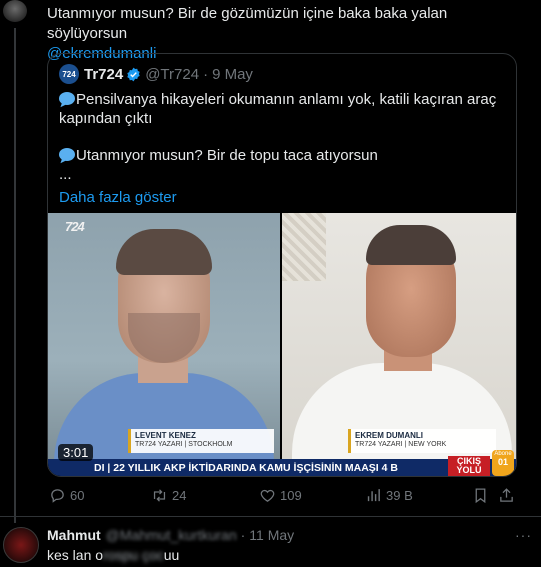  What do you see at coordinates (399, 495) in the screenshot?
I see `views-count: 39 B` at bounding box center [399, 495].